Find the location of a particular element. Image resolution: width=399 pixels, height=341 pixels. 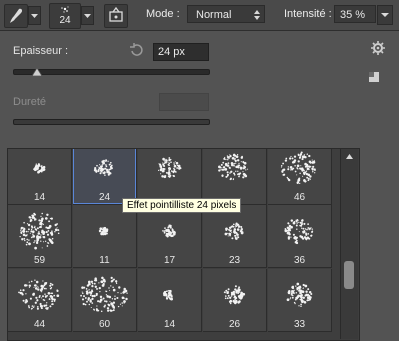

brush-preset-picker: 24 is located at coordinates (65, 16).